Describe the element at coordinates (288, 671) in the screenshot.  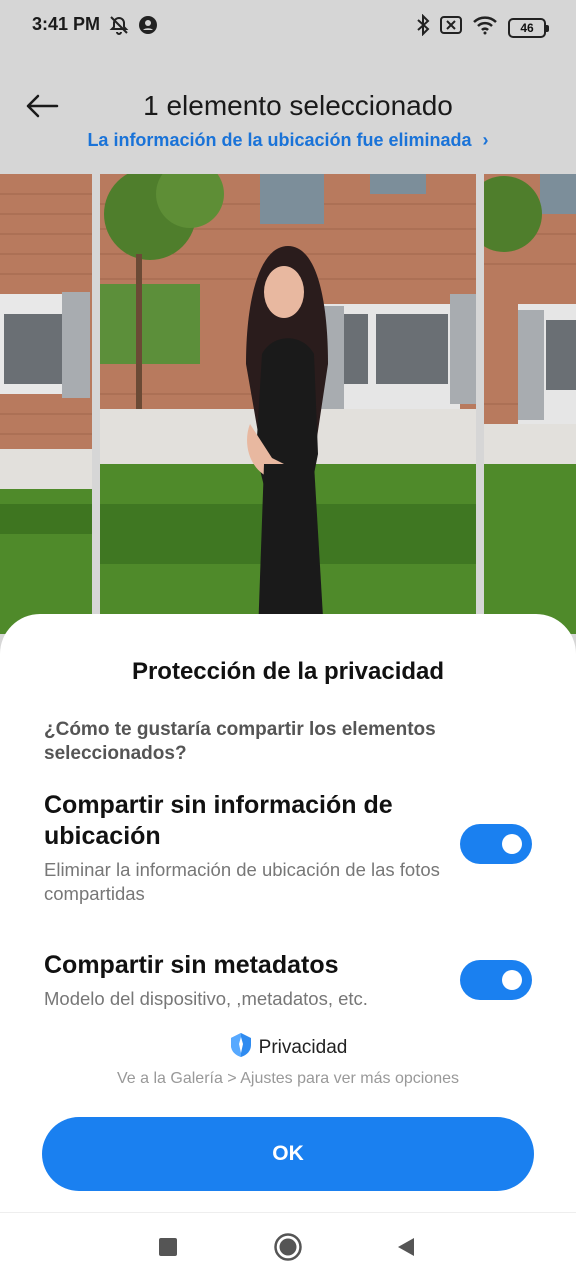
I see `sheet-title: Protección de la privacidad` at that location.